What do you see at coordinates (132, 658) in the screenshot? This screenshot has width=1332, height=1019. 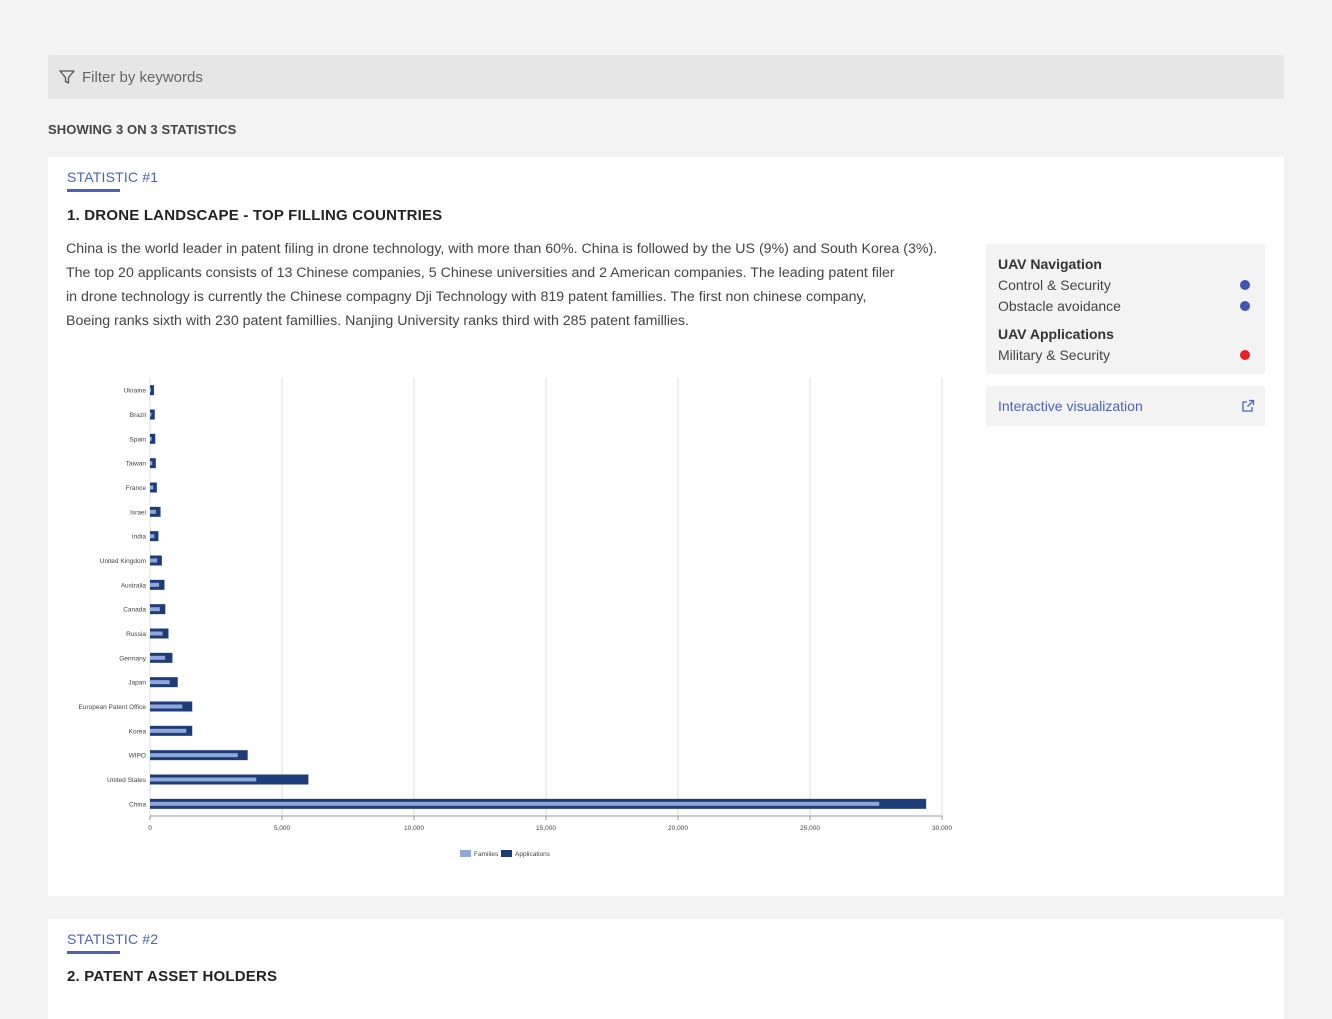 I see `y-tick-label: Germany` at bounding box center [132, 658].